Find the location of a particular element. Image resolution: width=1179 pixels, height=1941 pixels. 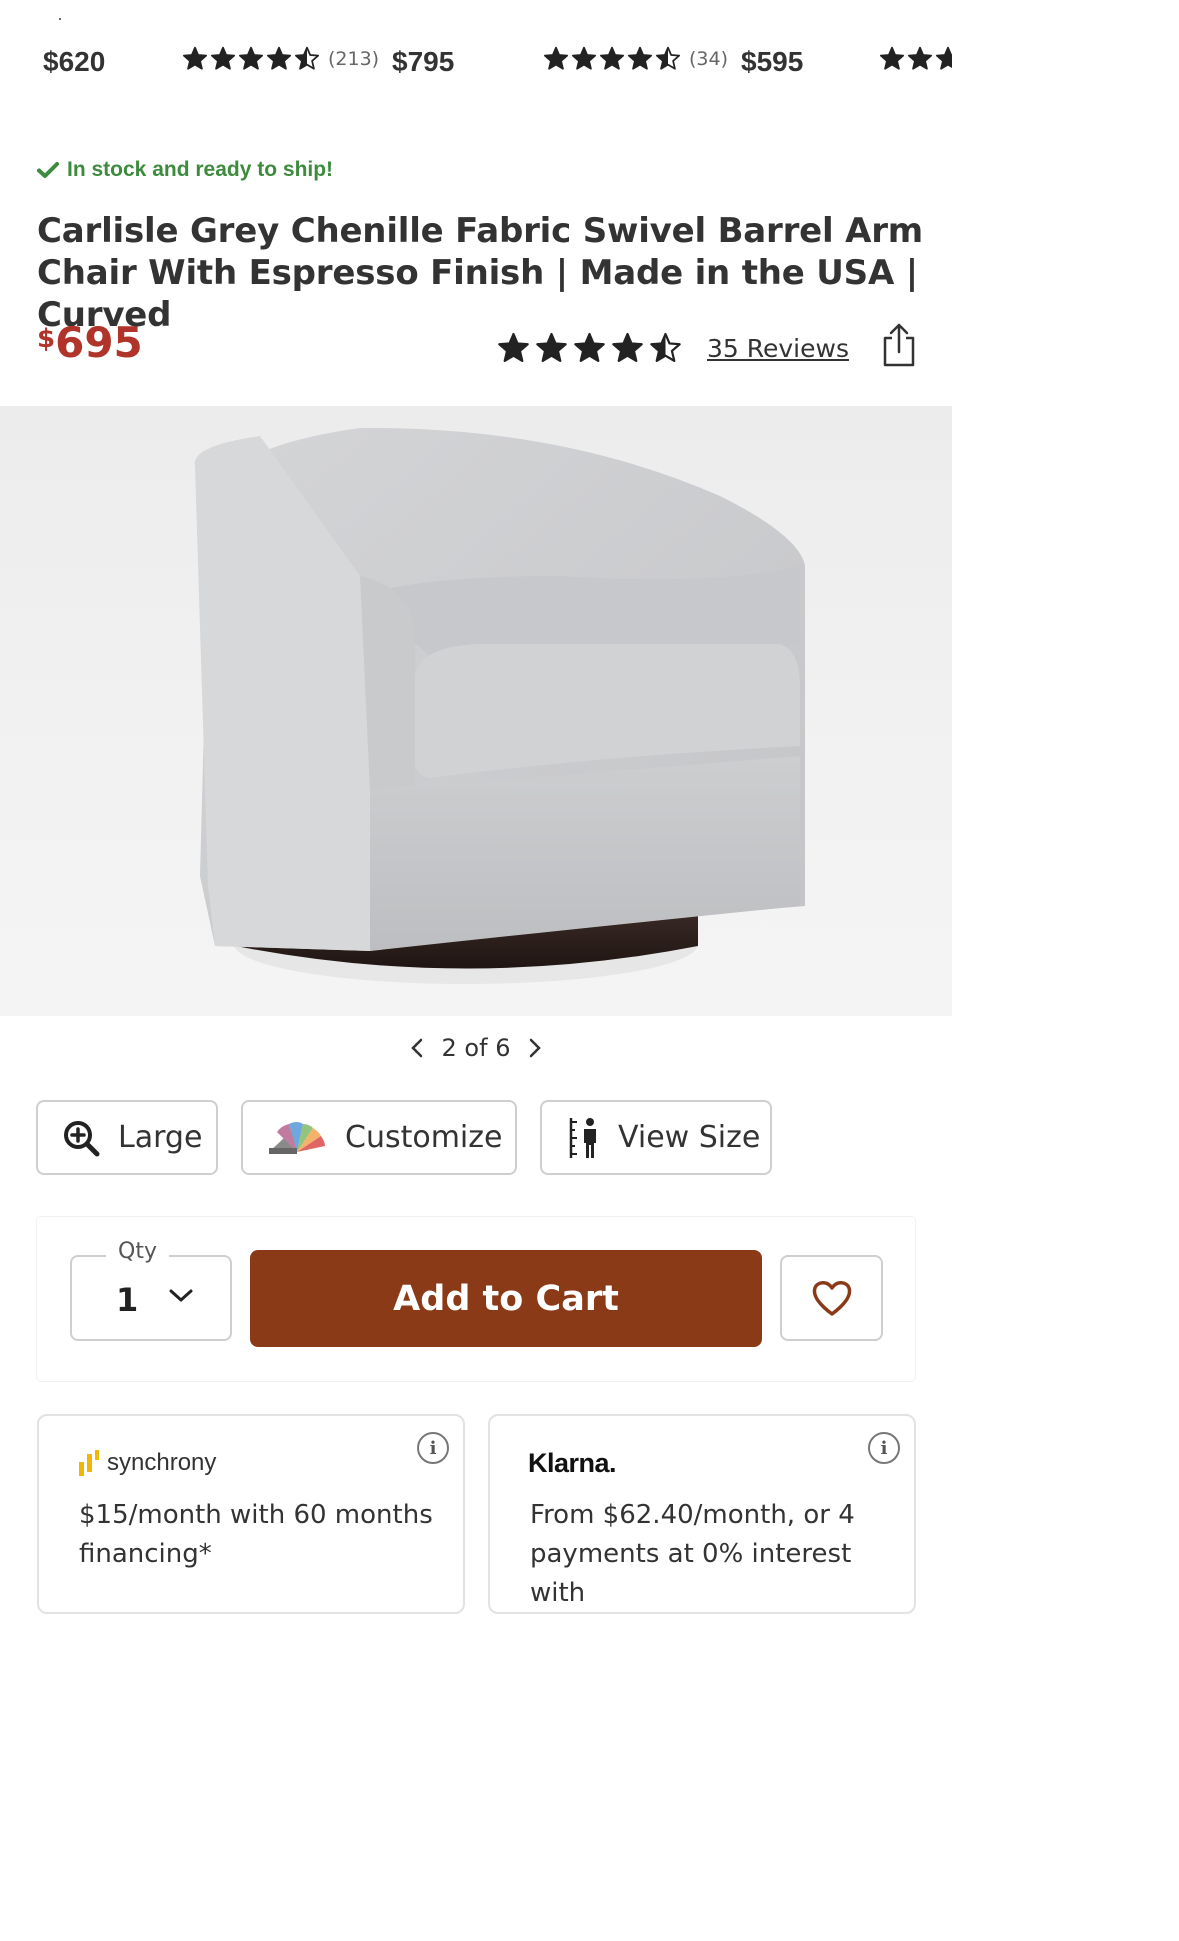

review-count: (213) is located at coordinates (354, 59).